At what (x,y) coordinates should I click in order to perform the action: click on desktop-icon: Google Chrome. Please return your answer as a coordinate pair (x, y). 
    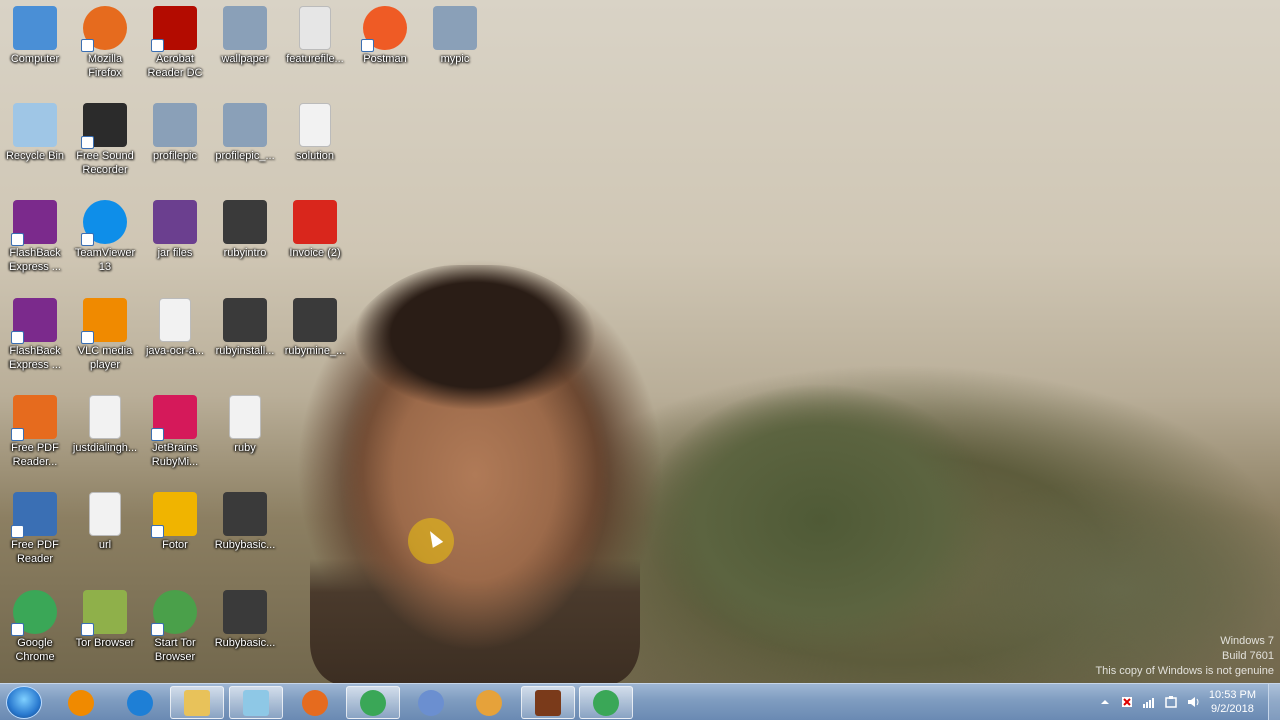
    Looking at the image, I should click on (35, 627).